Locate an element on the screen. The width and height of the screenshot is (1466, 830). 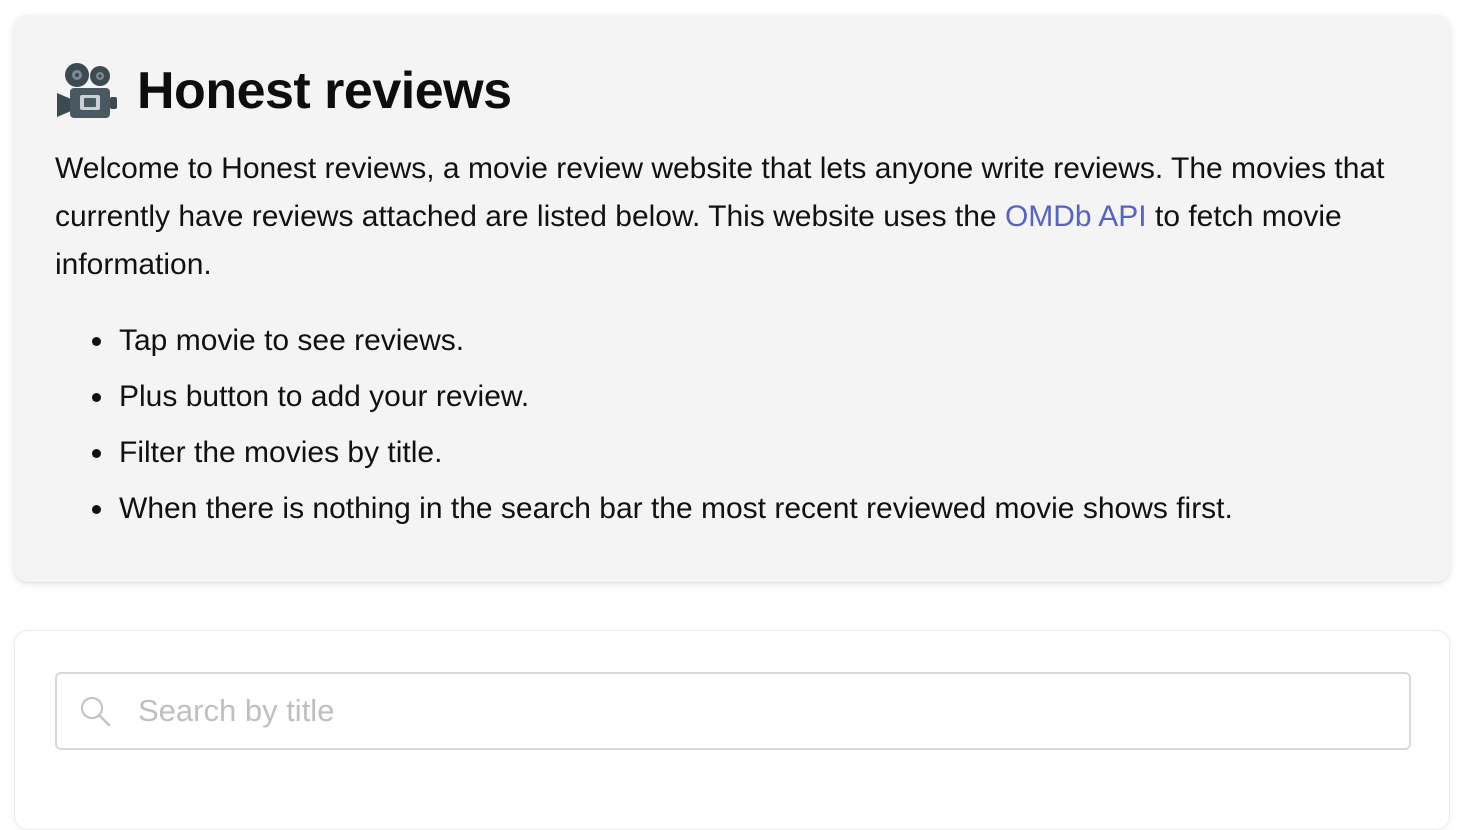
search-icon is located at coordinates (95, 711).